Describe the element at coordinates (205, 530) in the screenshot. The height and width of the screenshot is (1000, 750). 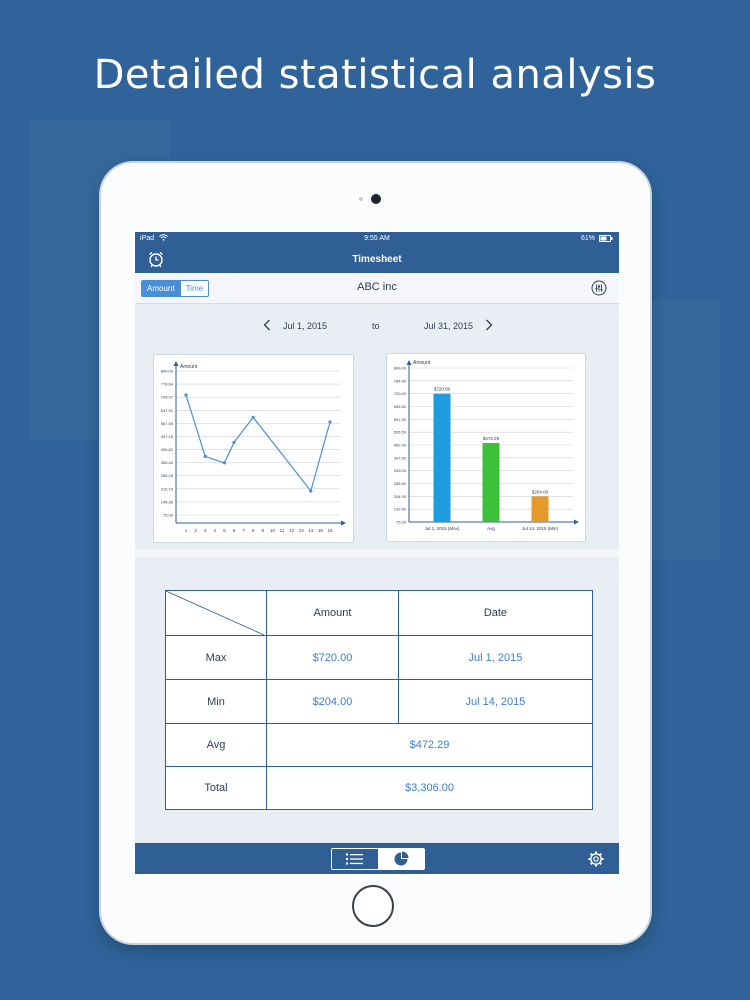
I see `x-tick-label: 3` at that location.